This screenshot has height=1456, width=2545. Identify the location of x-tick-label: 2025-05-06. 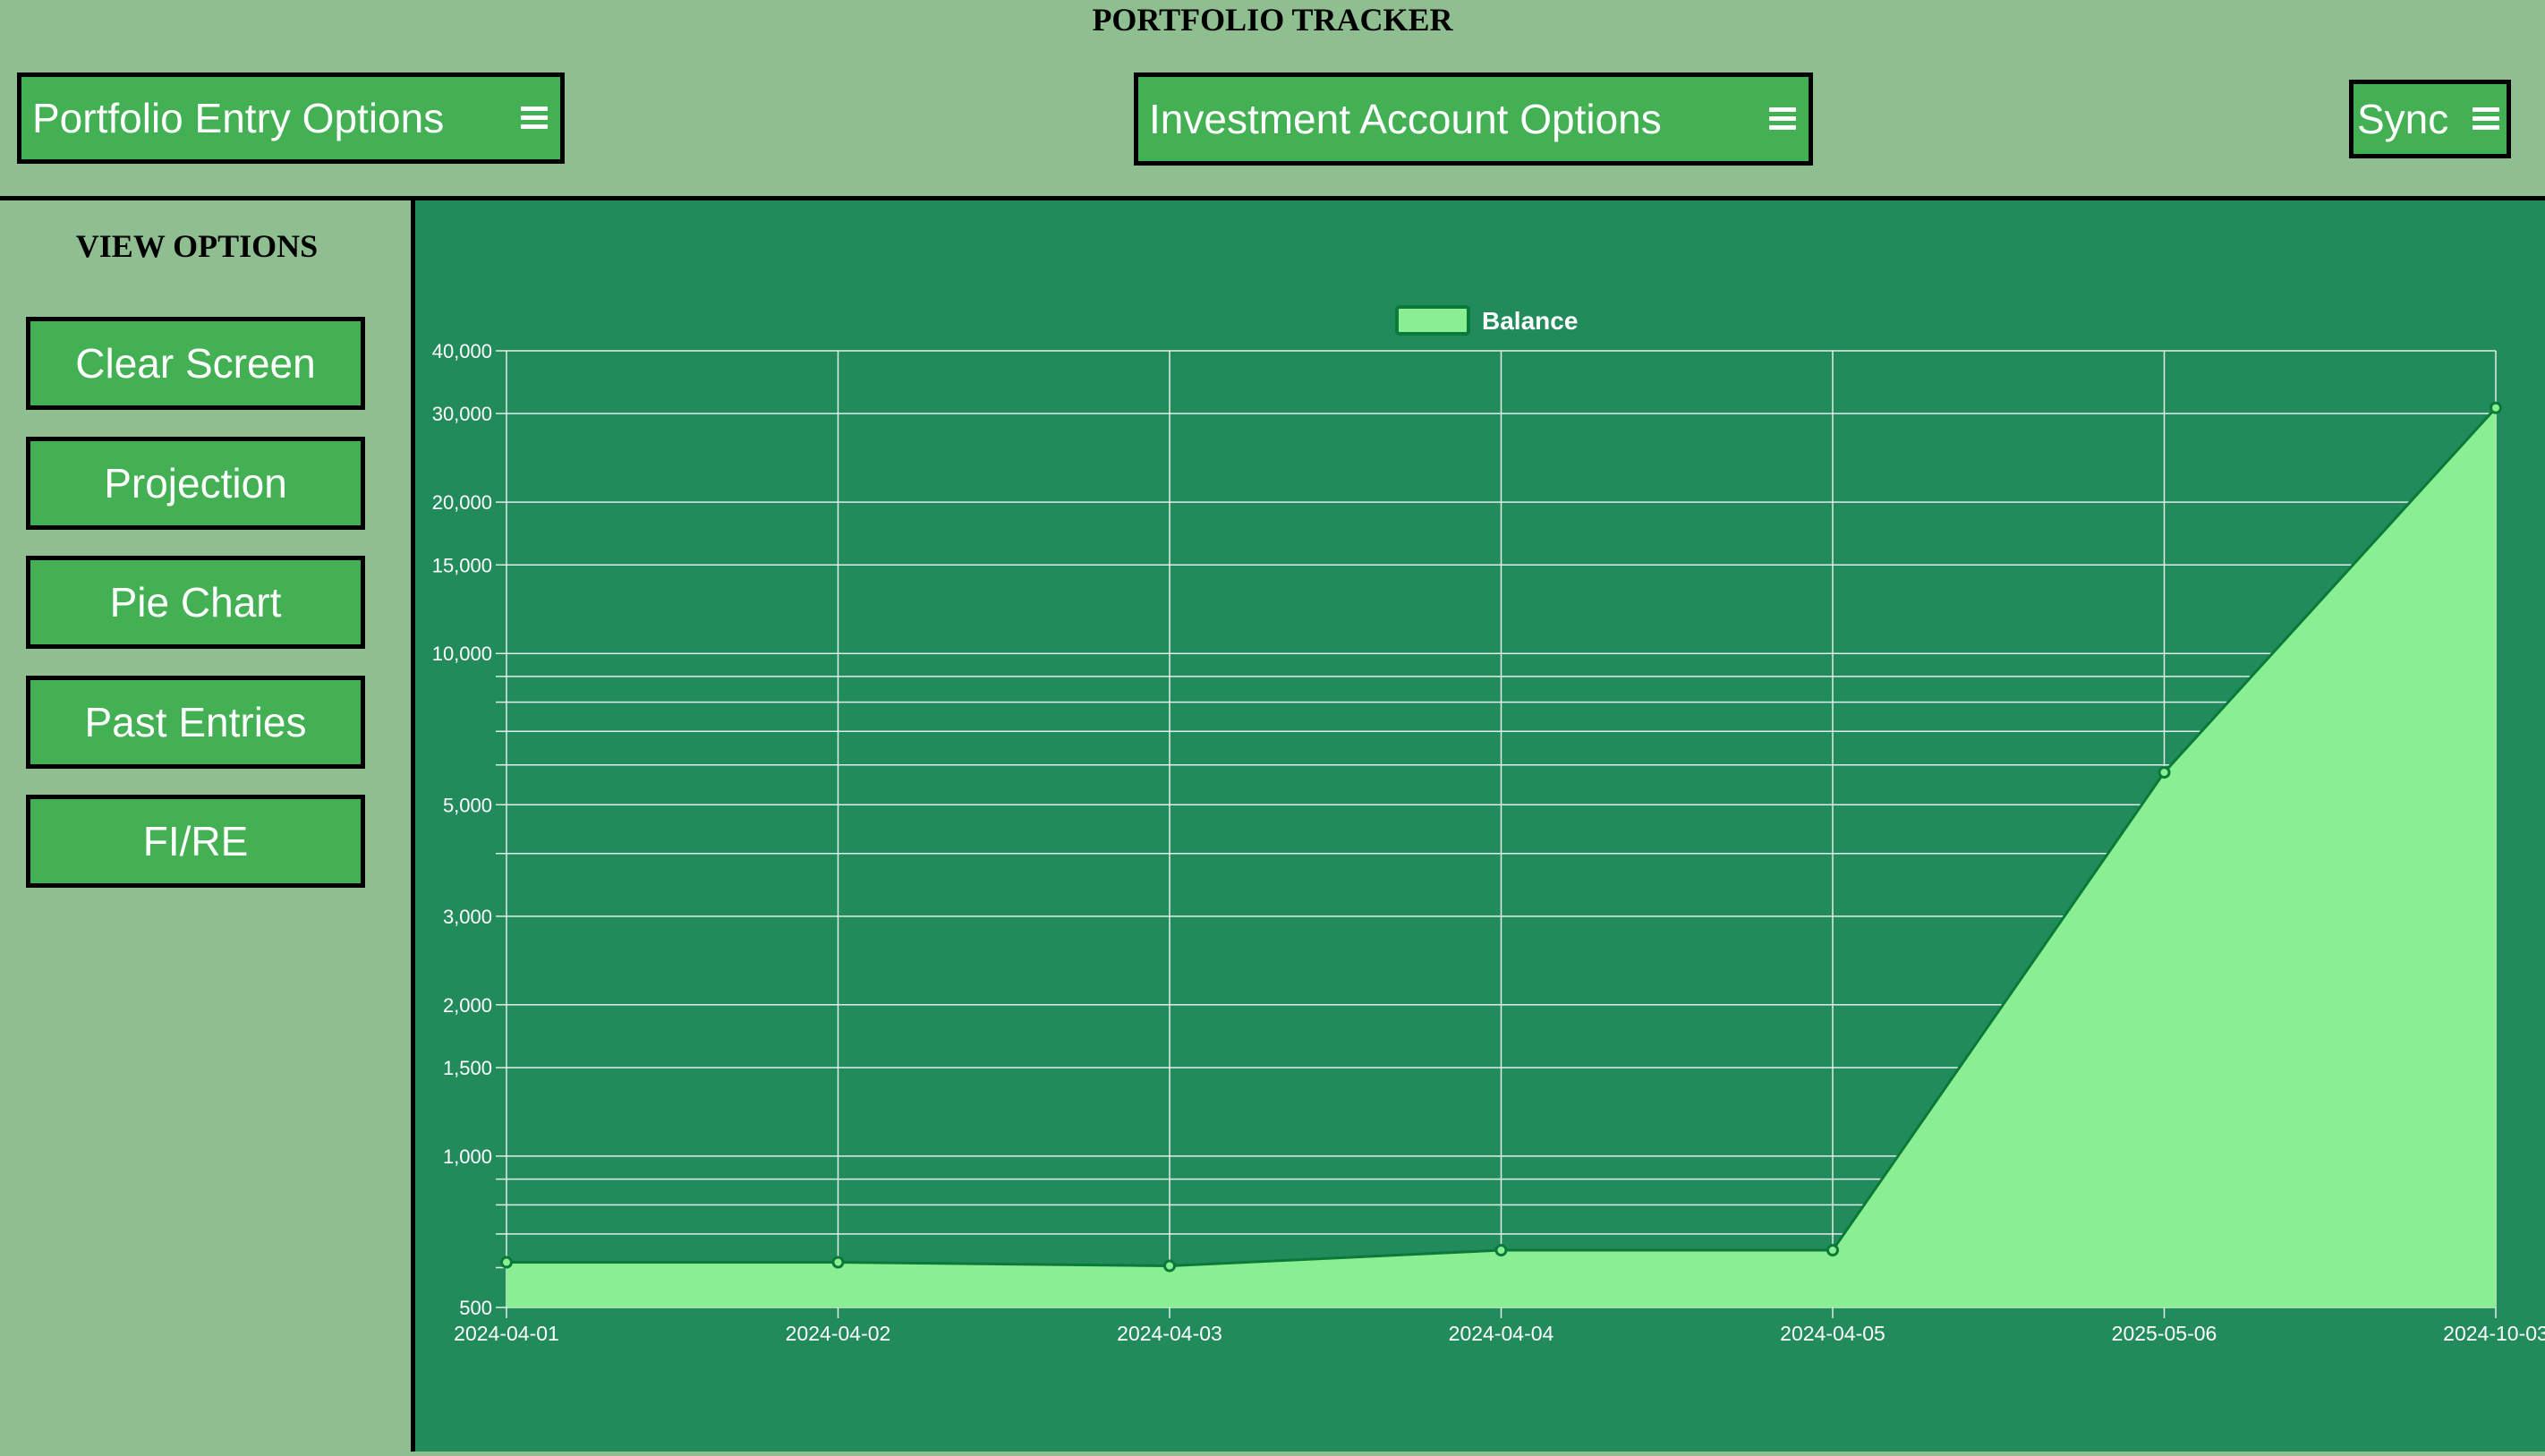
(2164, 1333).